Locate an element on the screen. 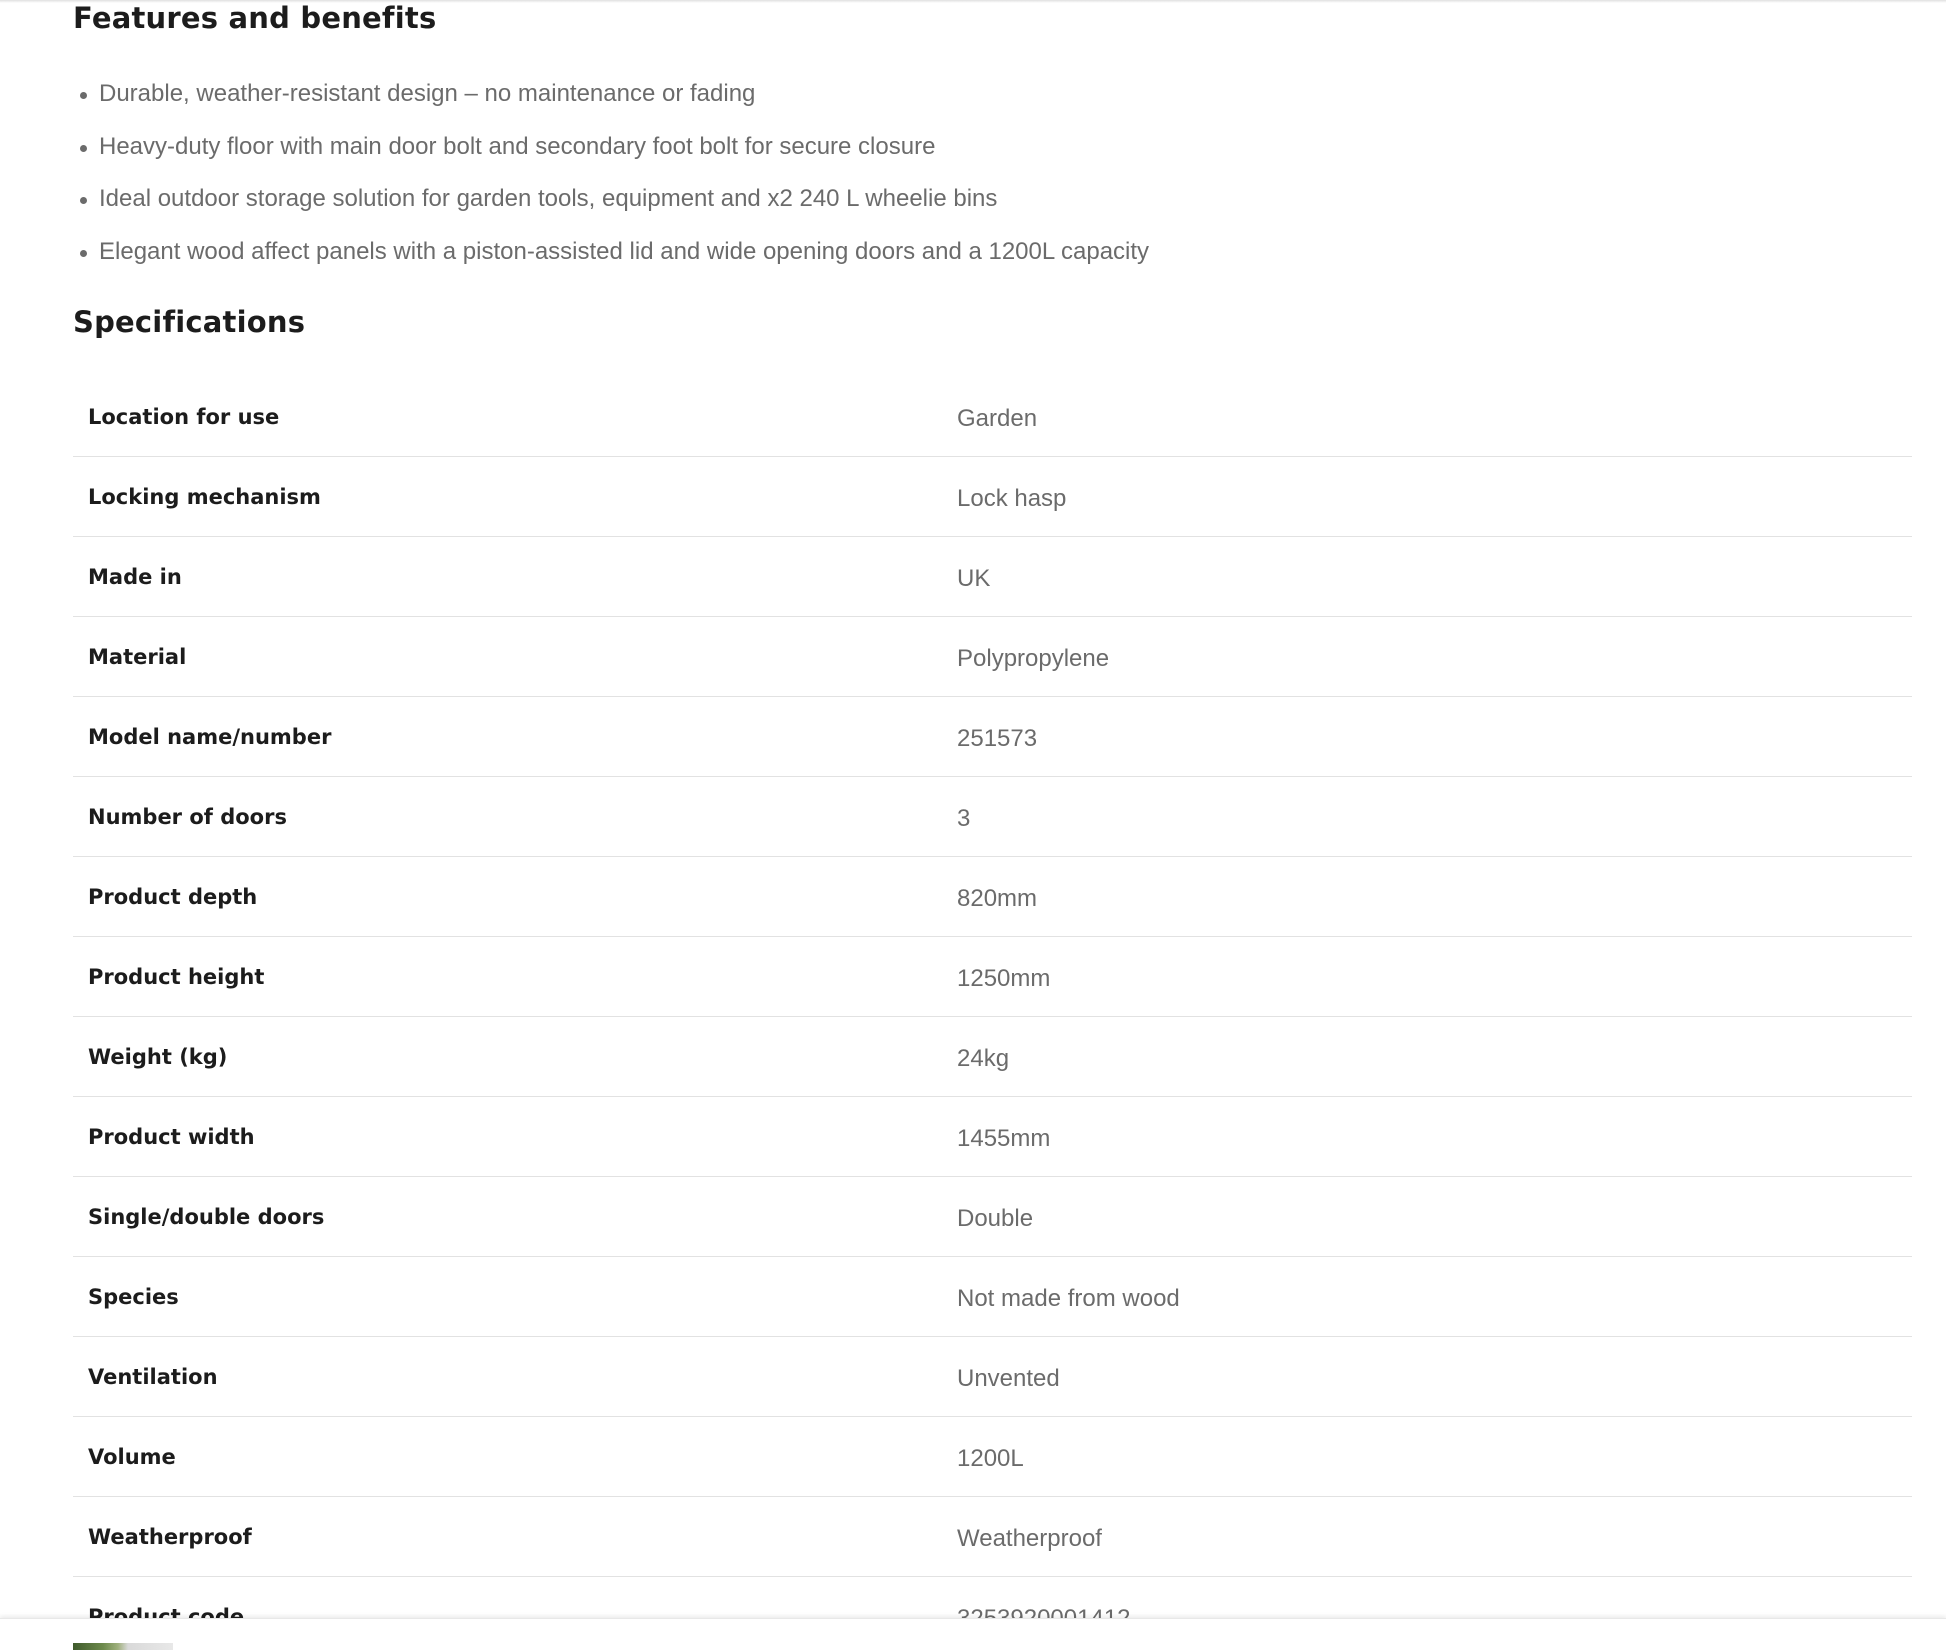 Image resolution: width=1946 pixels, height=1650 pixels. spec-value: 251573 is located at coordinates (997, 738).